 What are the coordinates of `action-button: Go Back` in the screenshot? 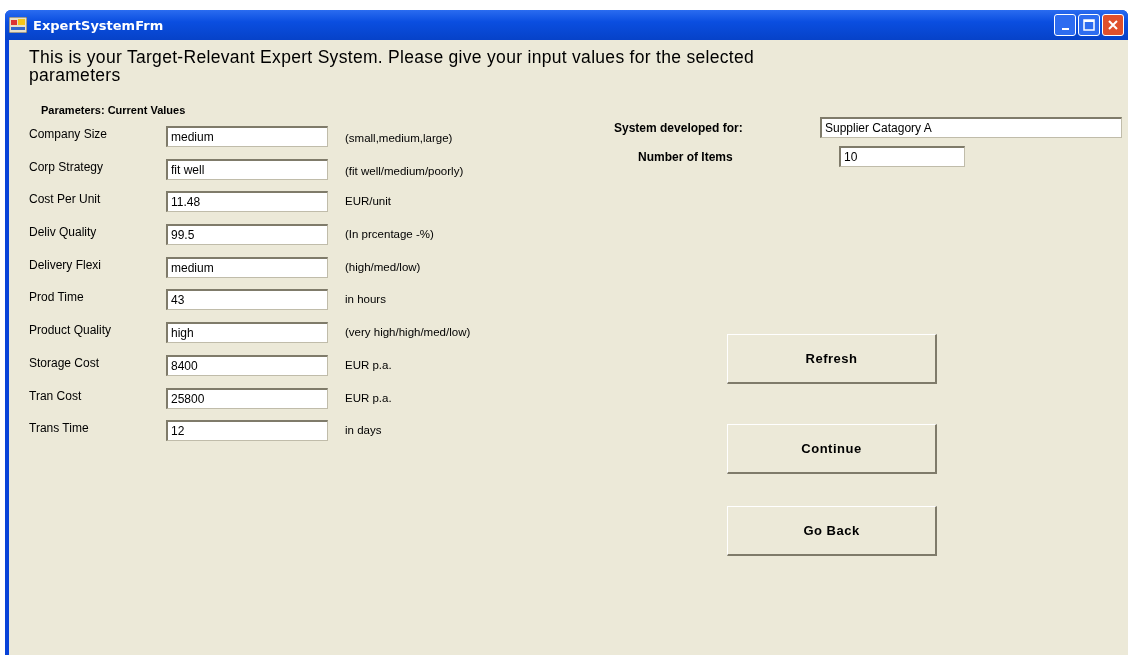 It's located at (832, 531).